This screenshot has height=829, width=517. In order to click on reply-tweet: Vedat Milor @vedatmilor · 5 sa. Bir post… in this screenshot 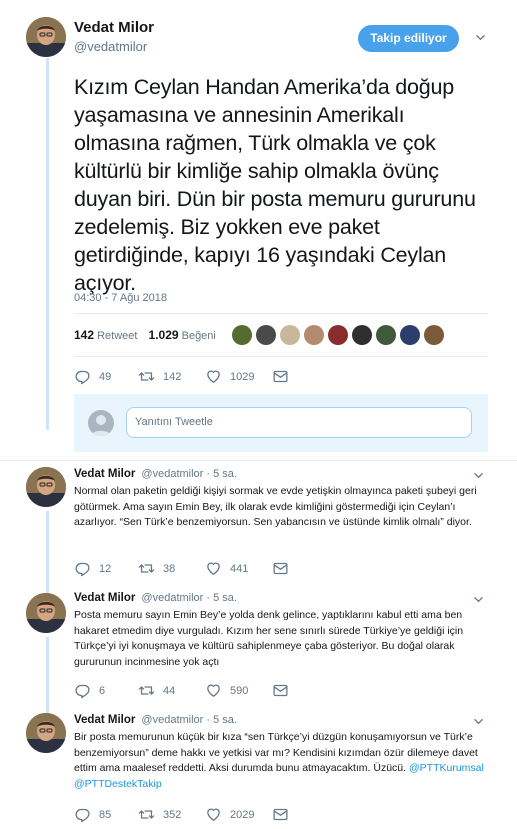, I will do `click(258, 770)`.